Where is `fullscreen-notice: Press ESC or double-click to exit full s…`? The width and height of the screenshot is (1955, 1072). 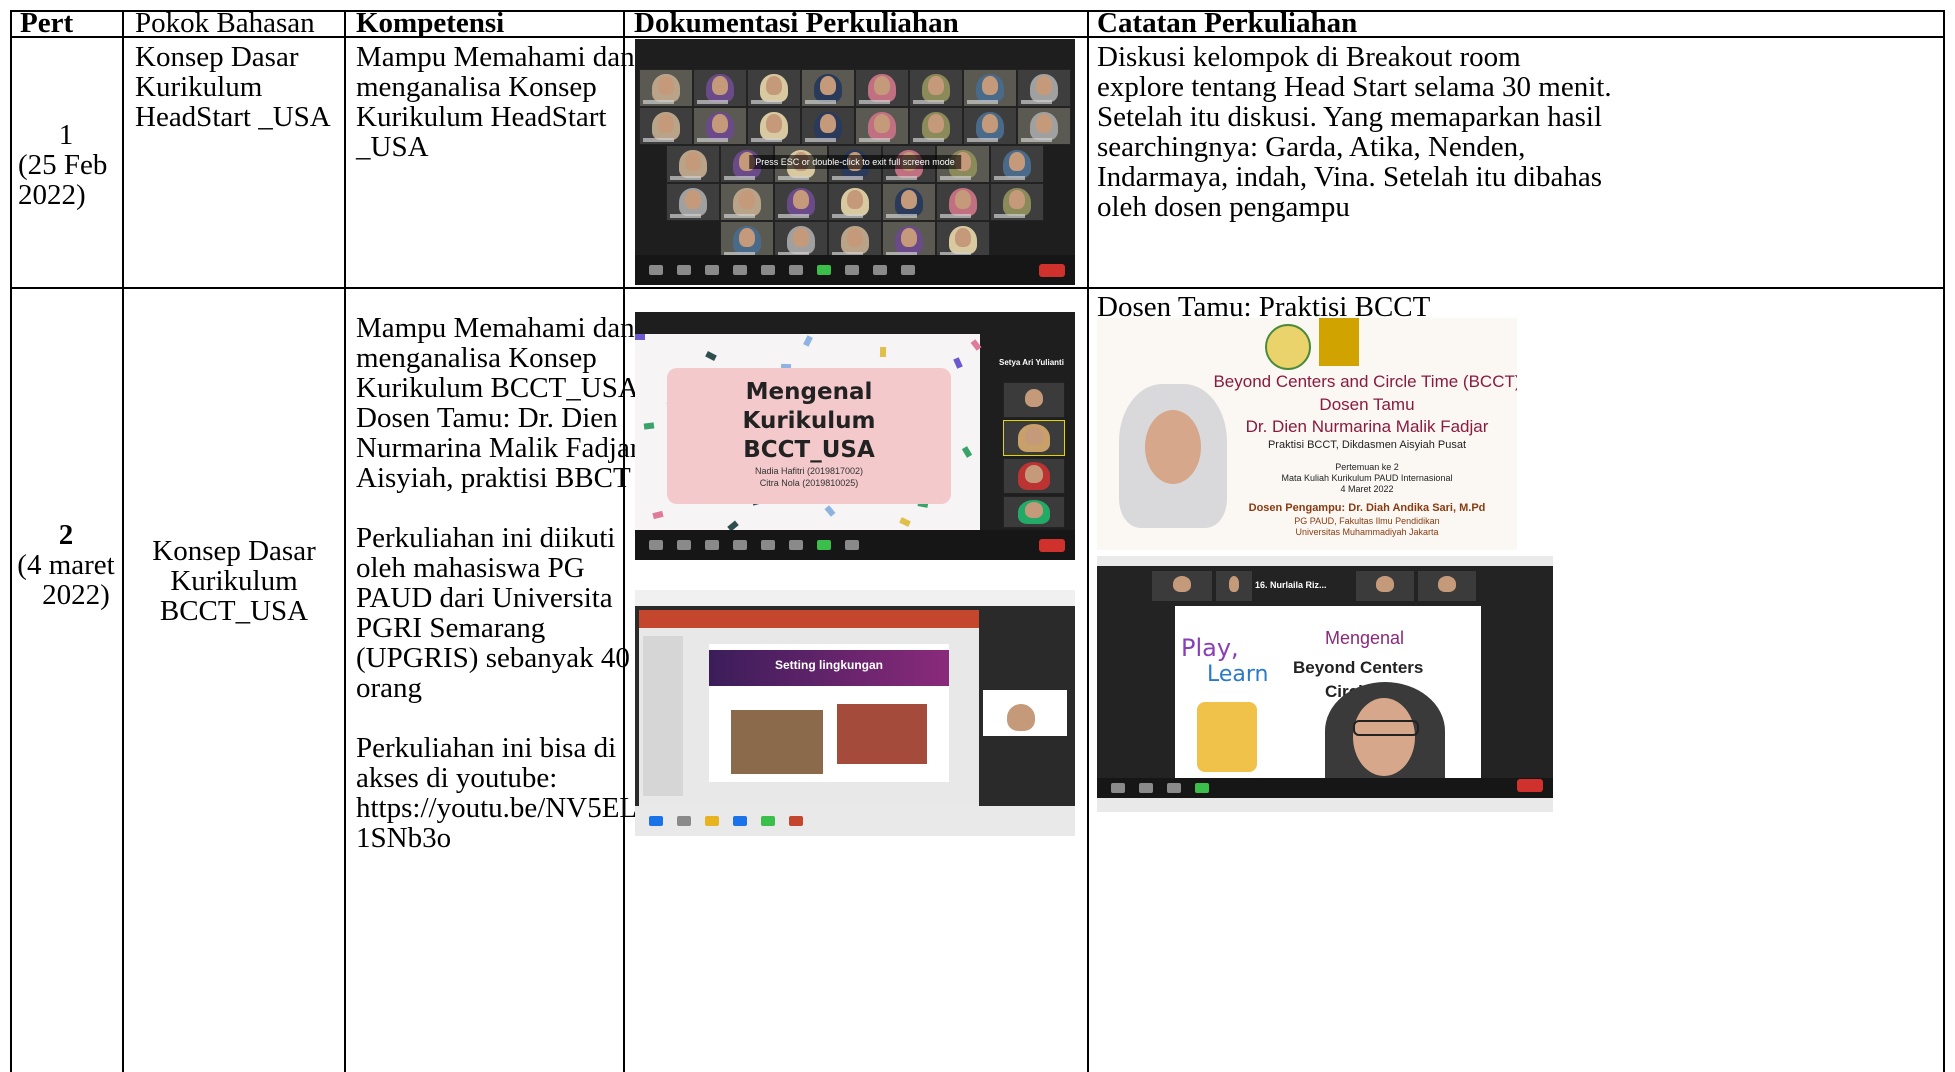 fullscreen-notice: Press ESC or double-click to exit full s… is located at coordinates (855, 161).